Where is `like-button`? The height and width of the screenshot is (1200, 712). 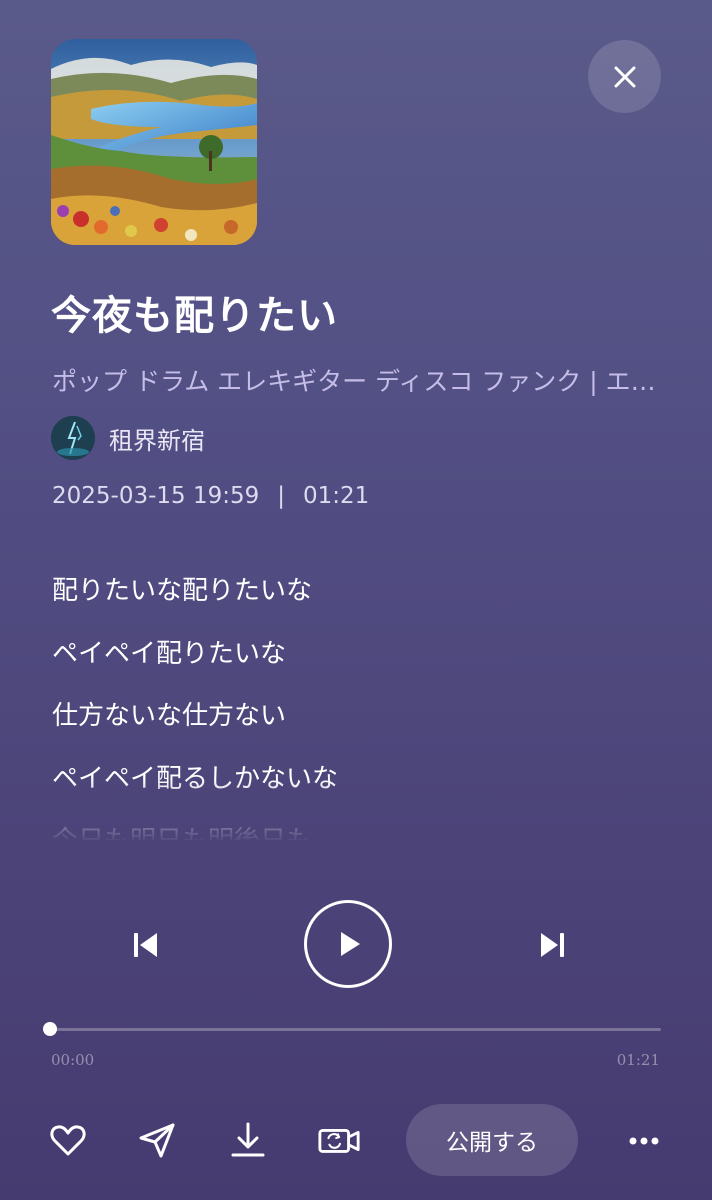 like-button is located at coordinates (68, 1140).